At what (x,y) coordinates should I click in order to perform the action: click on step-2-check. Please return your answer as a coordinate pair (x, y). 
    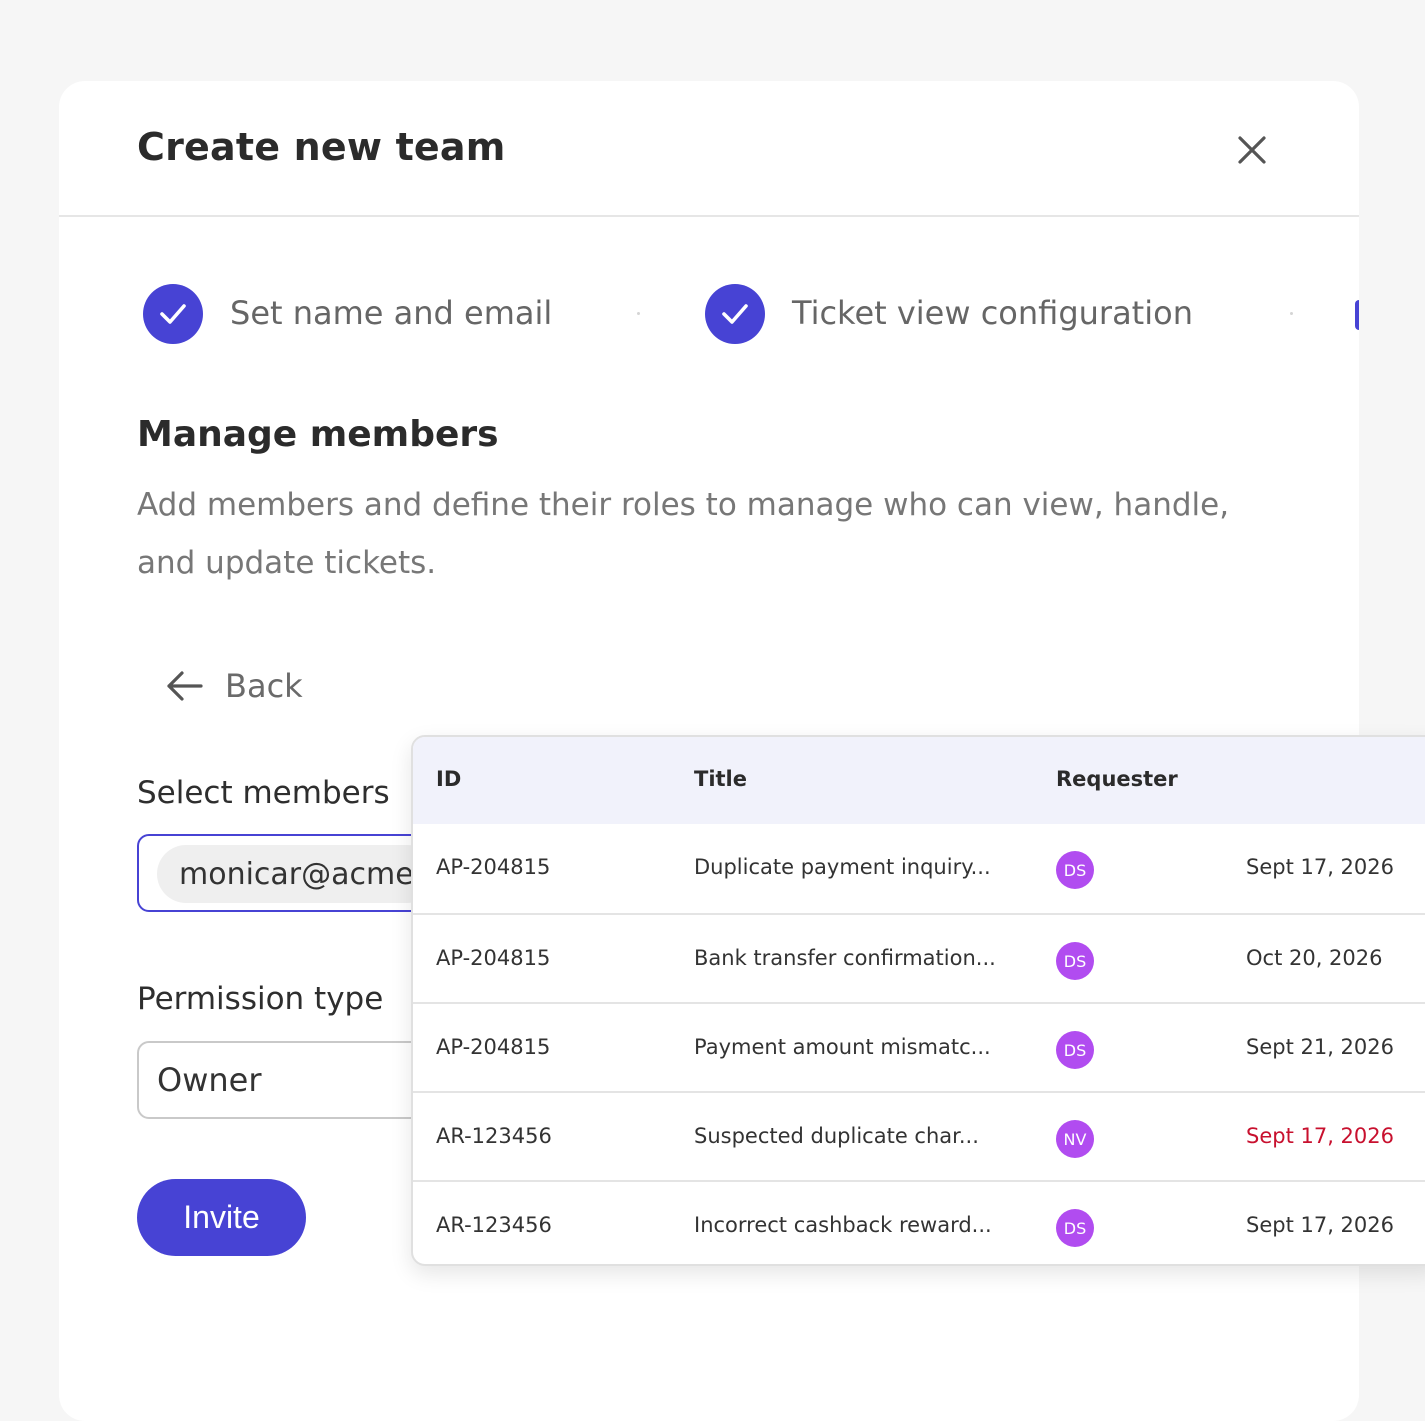
    Looking at the image, I should click on (735, 314).